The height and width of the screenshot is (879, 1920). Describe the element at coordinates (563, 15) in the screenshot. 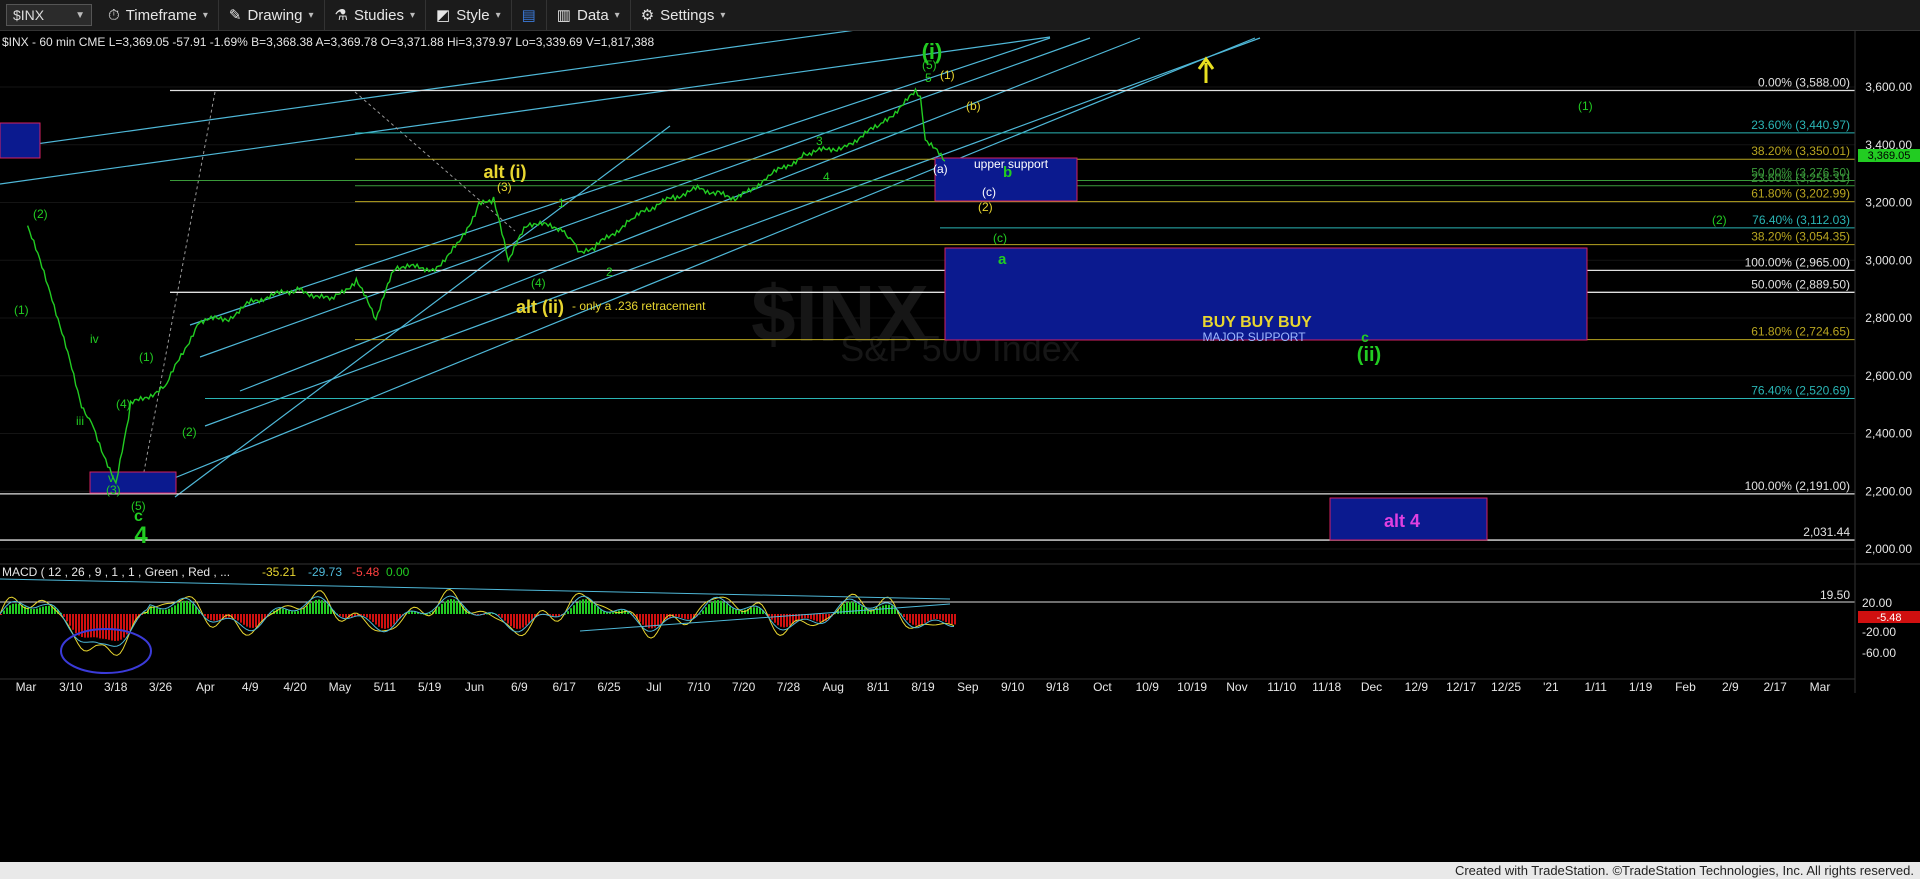

I see `bar-chart-icon: ▥` at that location.